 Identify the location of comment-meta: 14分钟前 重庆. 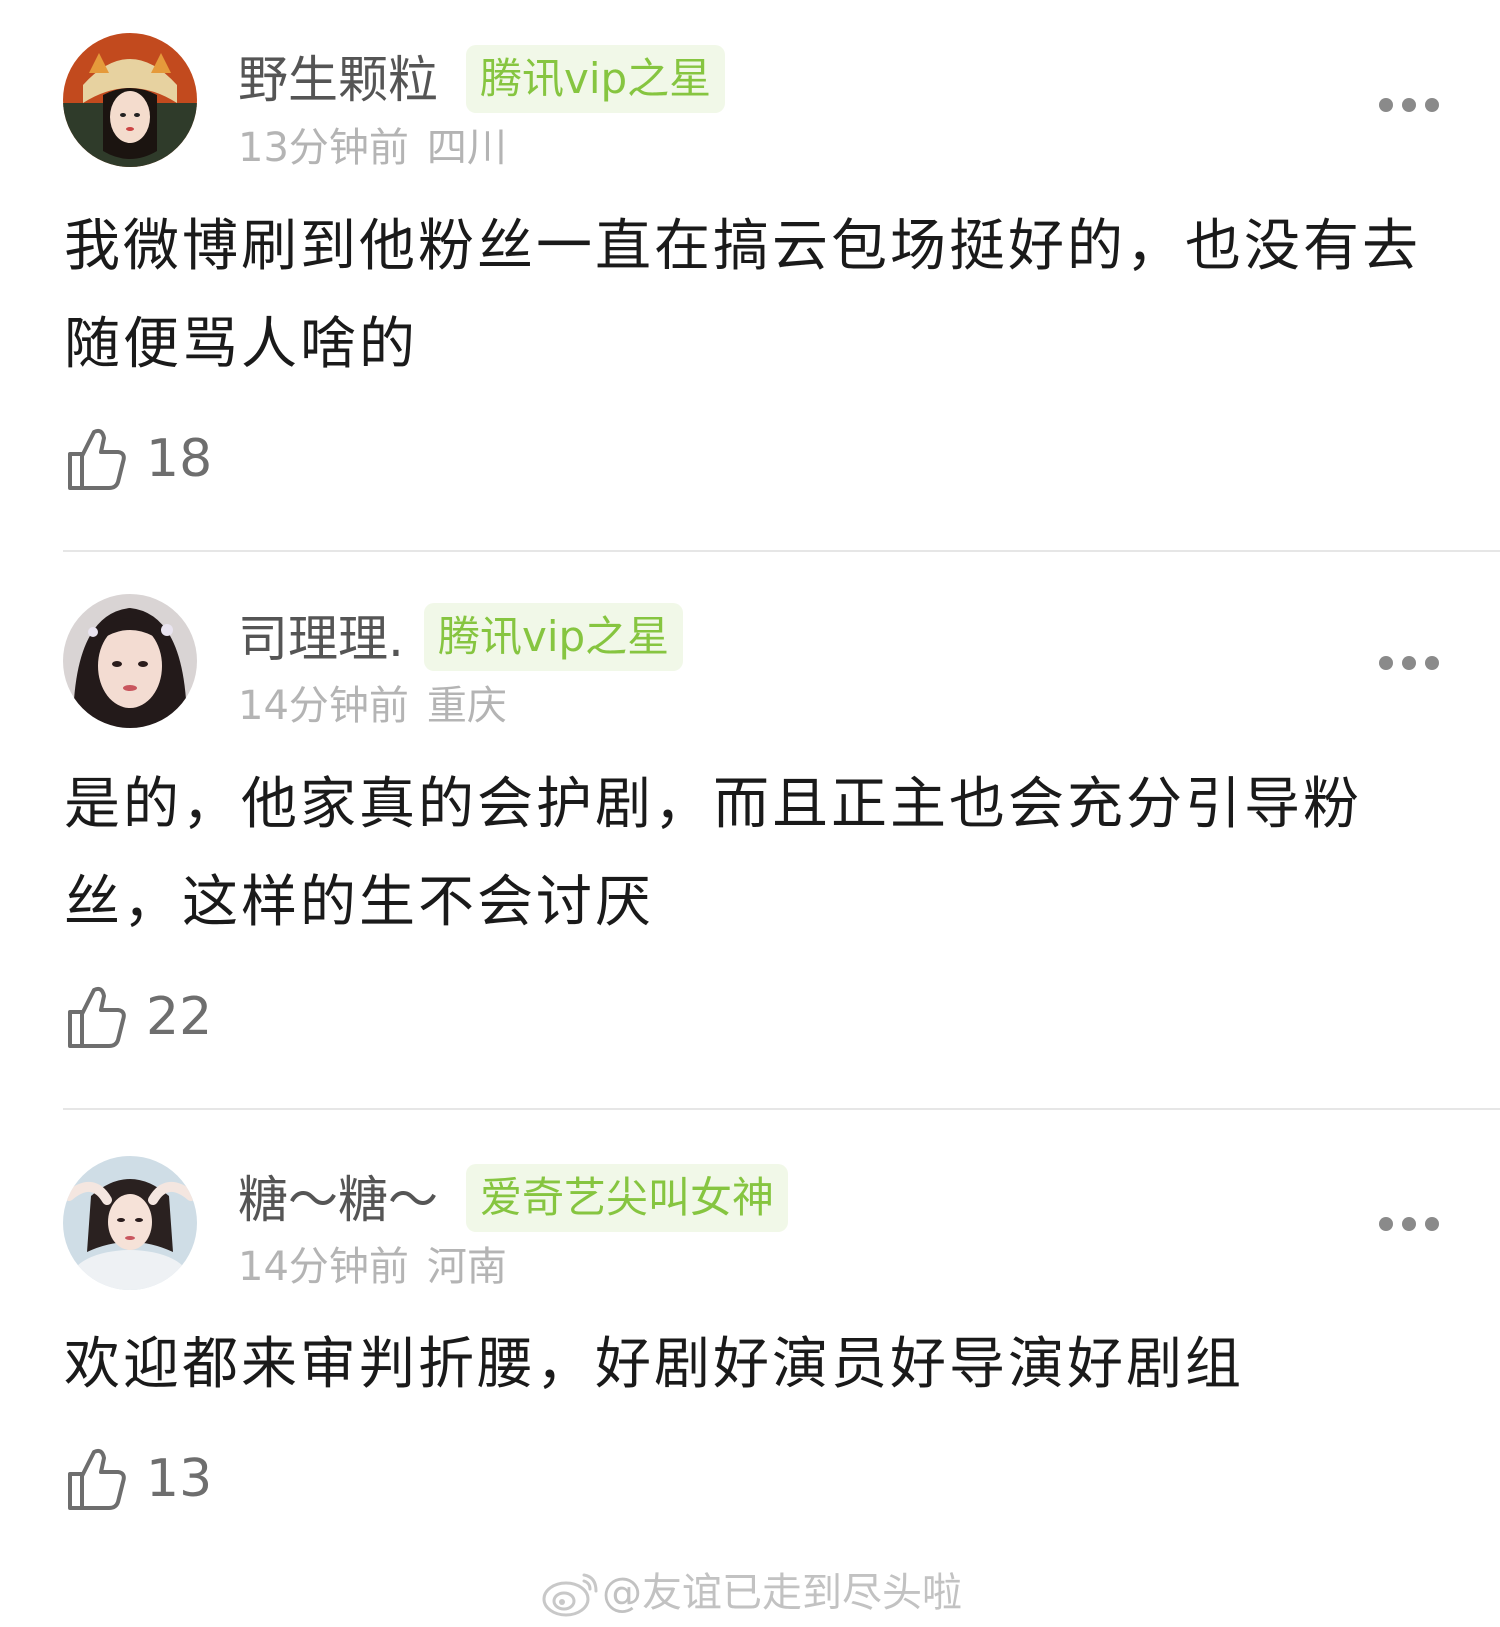
(372, 706).